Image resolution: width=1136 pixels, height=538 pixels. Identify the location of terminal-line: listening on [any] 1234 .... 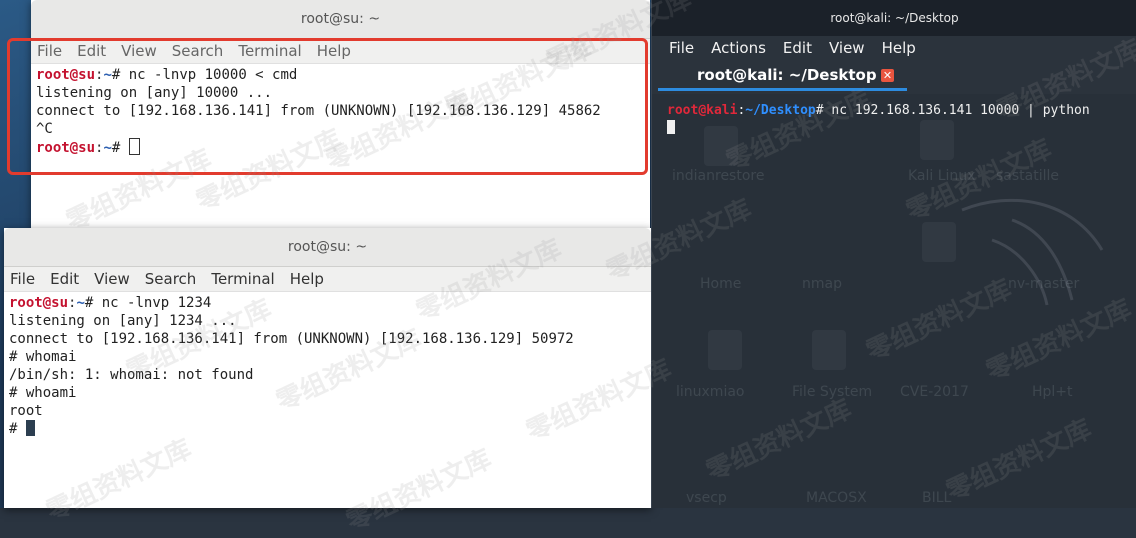
(123, 321).